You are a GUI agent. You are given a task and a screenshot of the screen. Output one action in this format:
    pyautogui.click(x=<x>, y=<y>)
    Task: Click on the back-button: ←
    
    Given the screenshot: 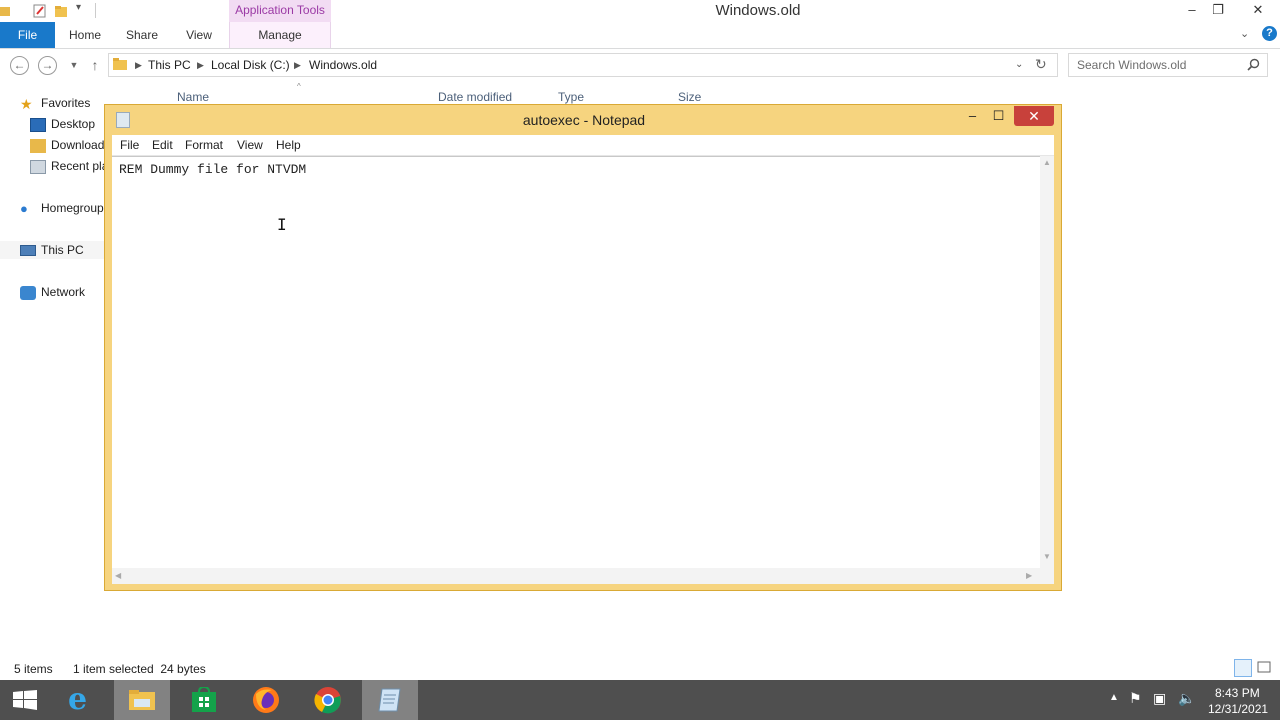 What is the action you would take?
    pyautogui.click(x=19, y=65)
    